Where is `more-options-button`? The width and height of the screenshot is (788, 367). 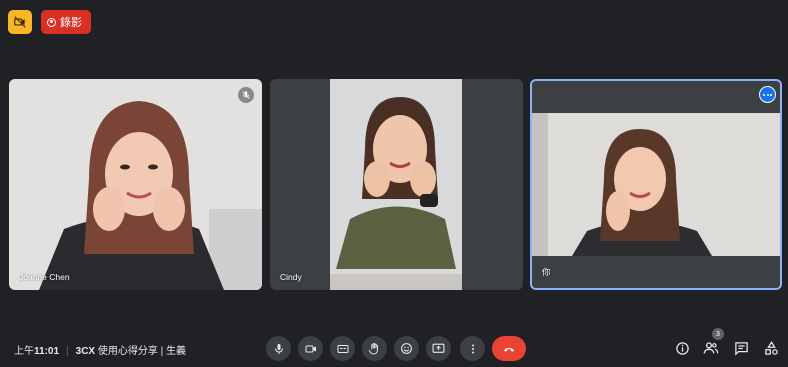 more-options-button is located at coordinates (472, 348).